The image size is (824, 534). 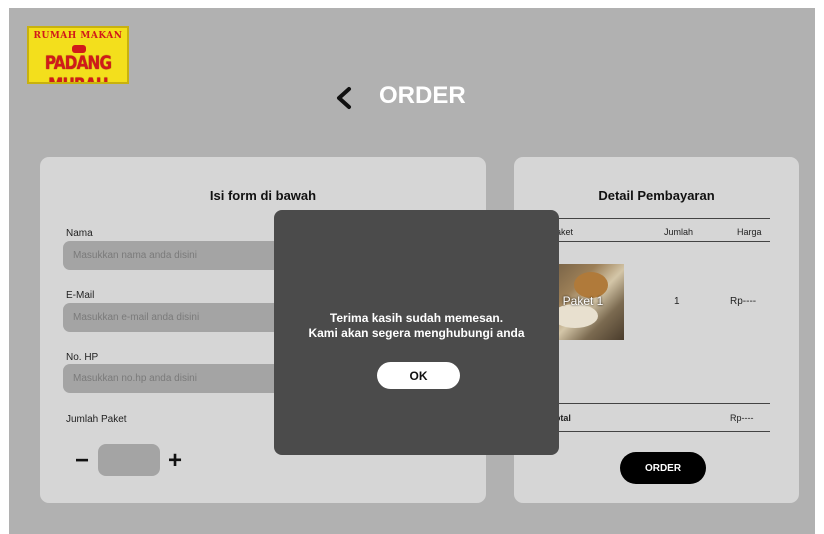 What do you see at coordinates (263, 195) in the screenshot?
I see `form-title: Isi form di bawah` at bounding box center [263, 195].